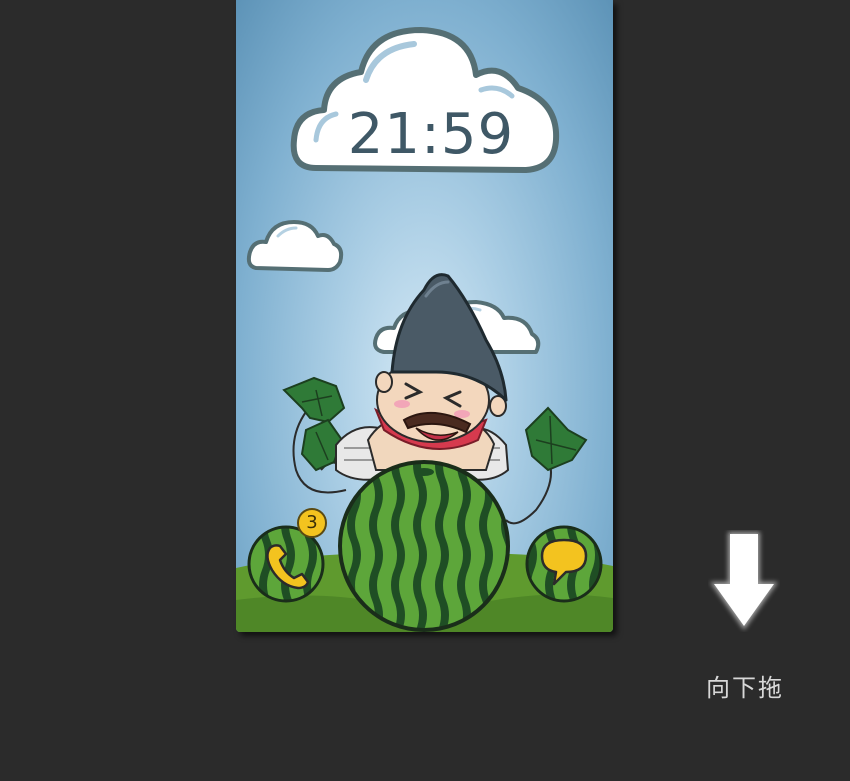  I want to click on clock-time: 21:59, so click(431, 134).